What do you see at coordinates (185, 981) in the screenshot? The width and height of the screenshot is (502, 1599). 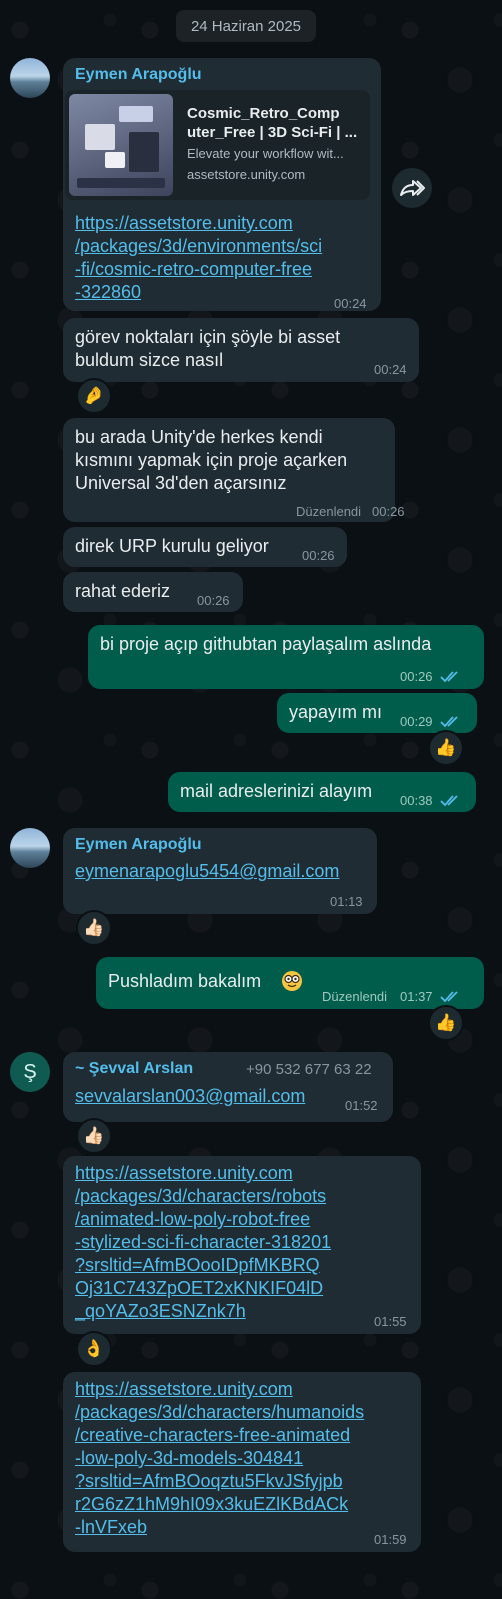 I see `message-text: Pushladım bakalım` at bounding box center [185, 981].